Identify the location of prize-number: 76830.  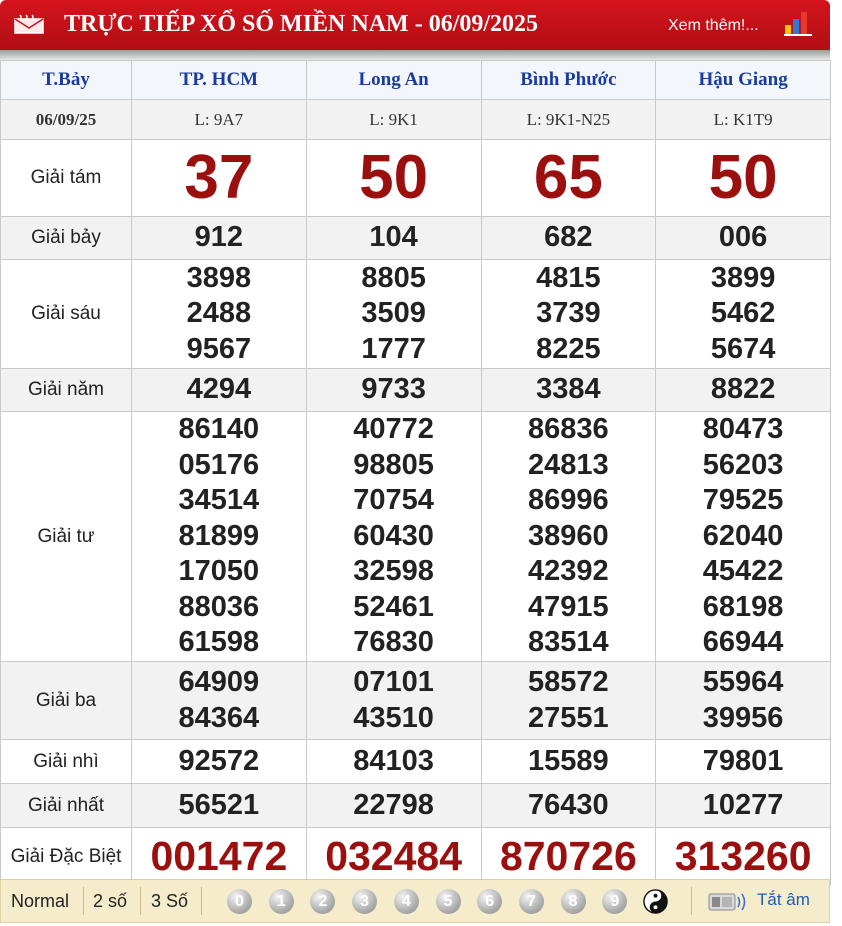
(393, 642).